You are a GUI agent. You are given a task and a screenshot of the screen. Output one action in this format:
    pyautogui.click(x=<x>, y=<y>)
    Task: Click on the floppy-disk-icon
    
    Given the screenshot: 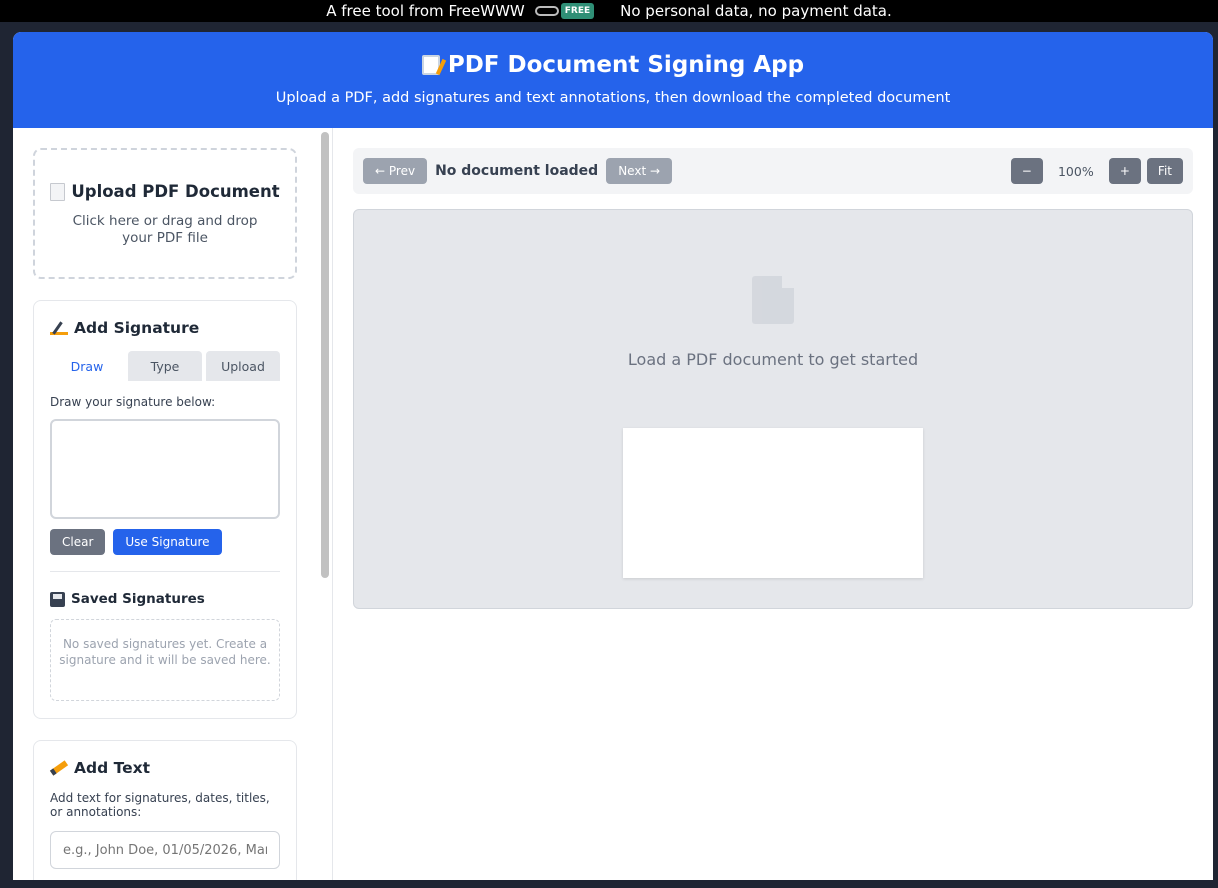 What is the action you would take?
    pyautogui.click(x=57, y=599)
    